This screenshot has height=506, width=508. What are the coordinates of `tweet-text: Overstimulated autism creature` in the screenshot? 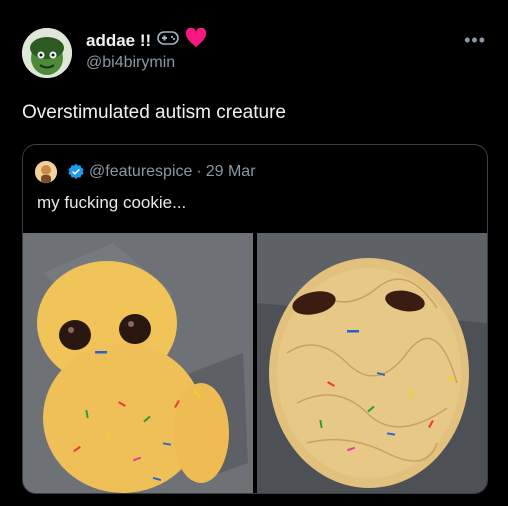 It's located at (154, 112).